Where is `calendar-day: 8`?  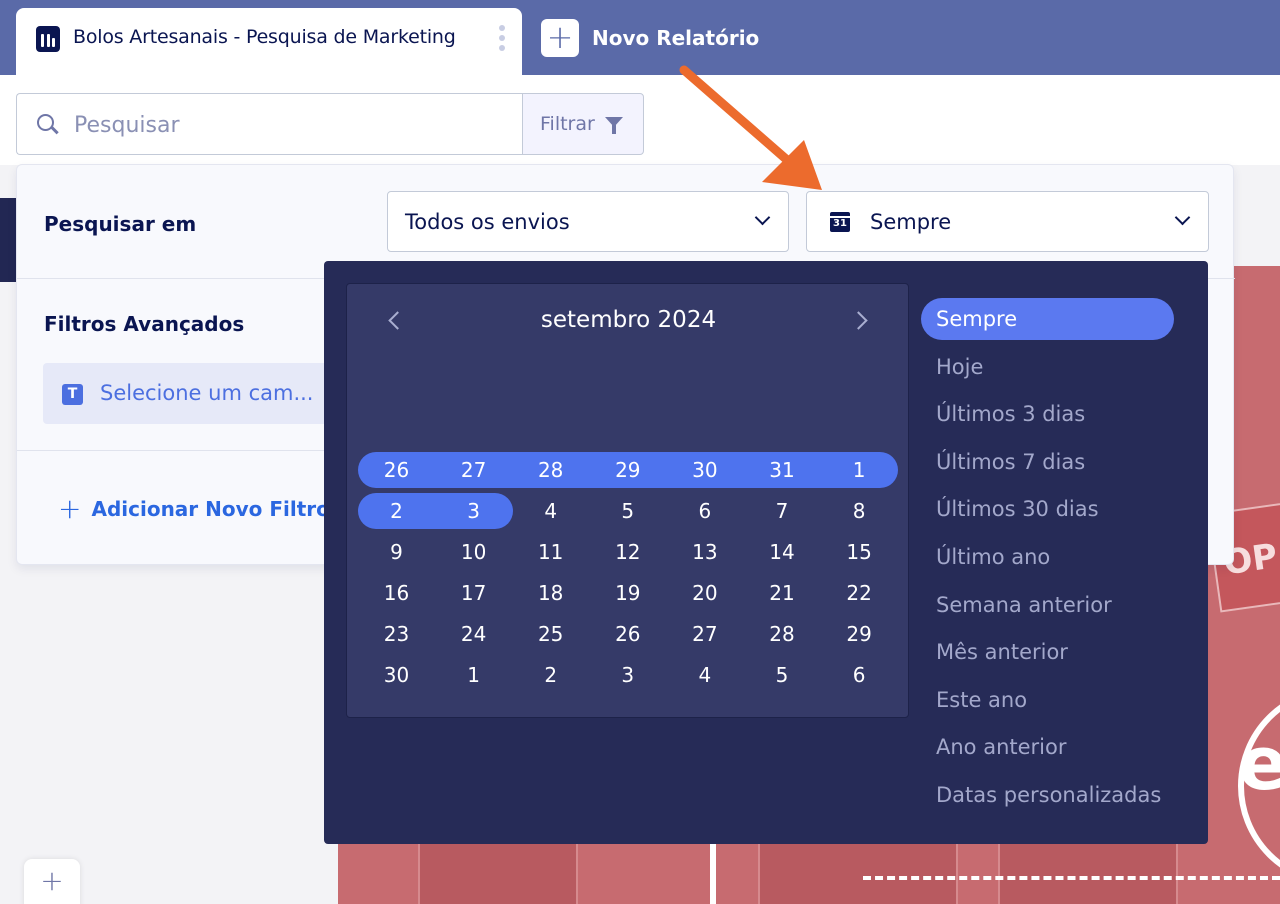
calendar-day: 8 is located at coordinates (859, 511).